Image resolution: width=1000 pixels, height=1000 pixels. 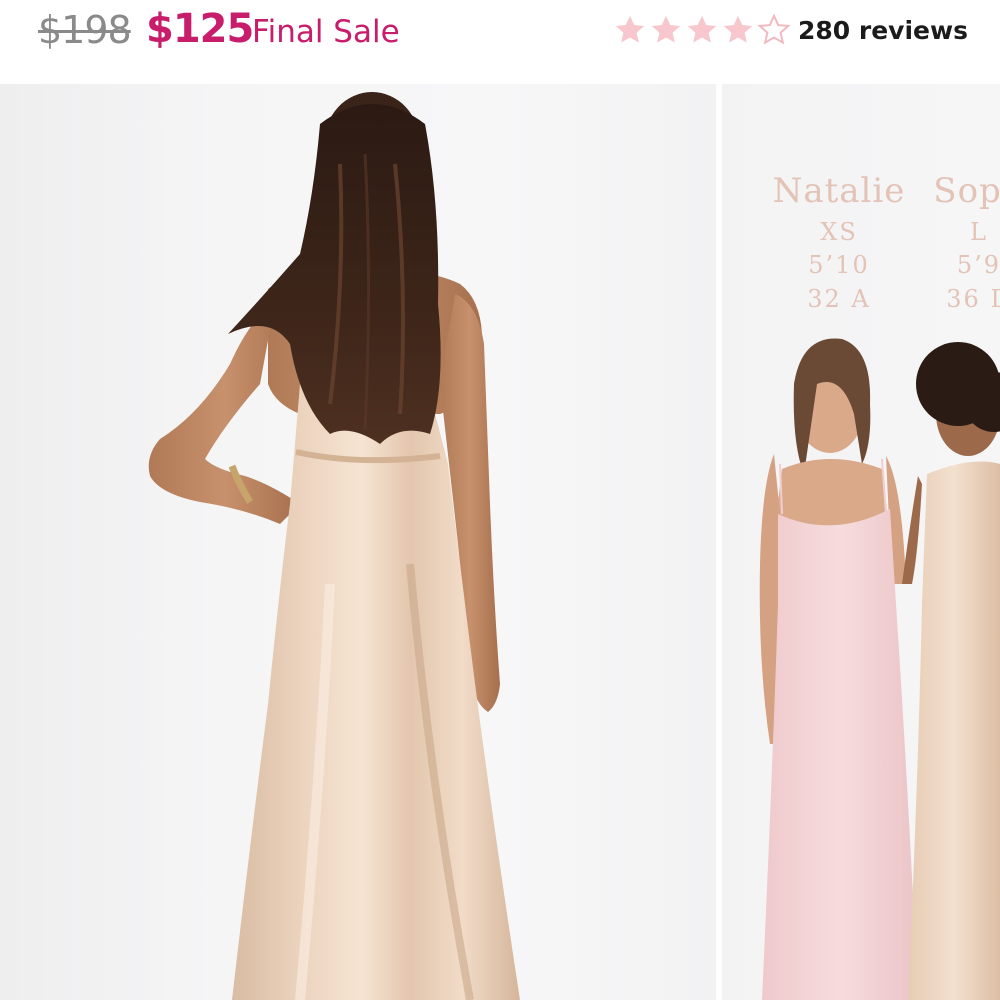 I want to click on model-name: Soph, so click(x=966, y=191).